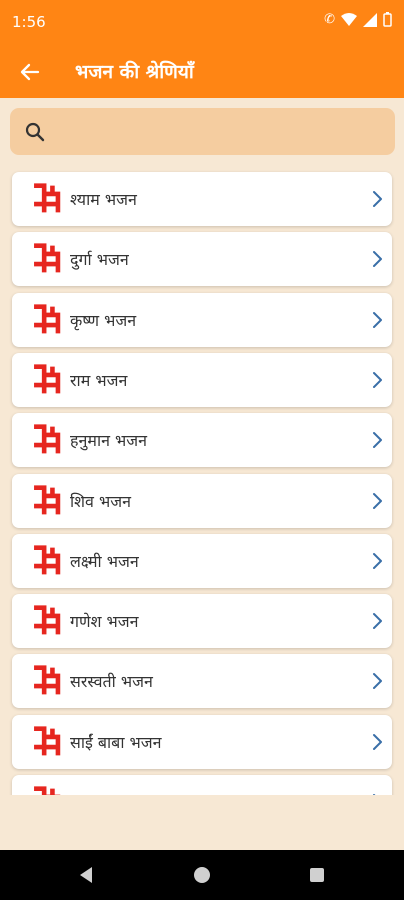 This screenshot has width=404, height=900. What do you see at coordinates (221, 132) in the screenshot?
I see `search-input` at bounding box center [221, 132].